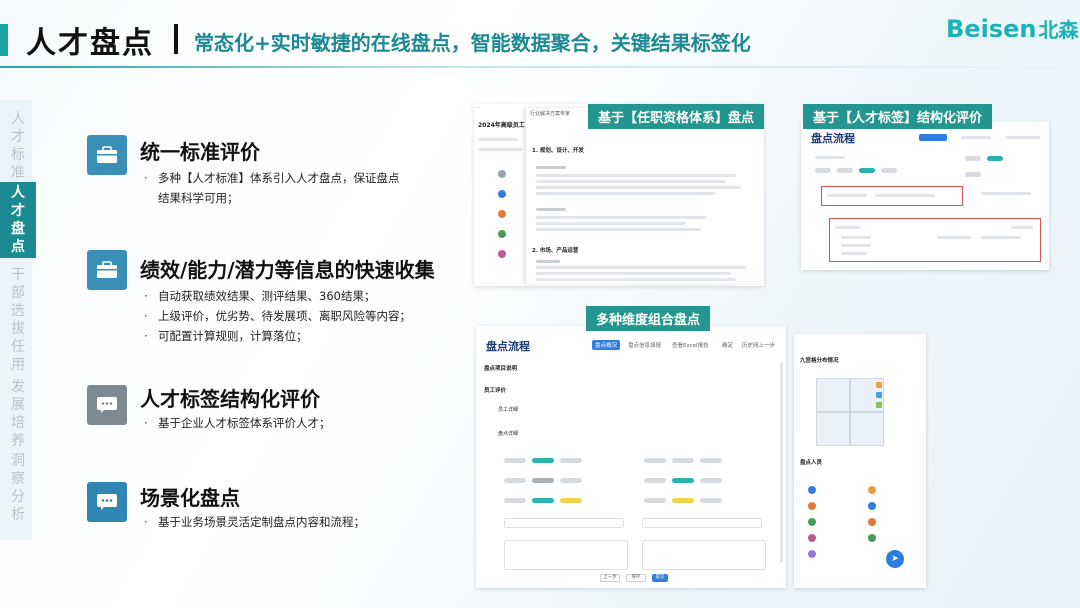 Image resolution: width=1080 pixels, height=608 pixels. I want to click on sidenav-char: 用, so click(18, 365).